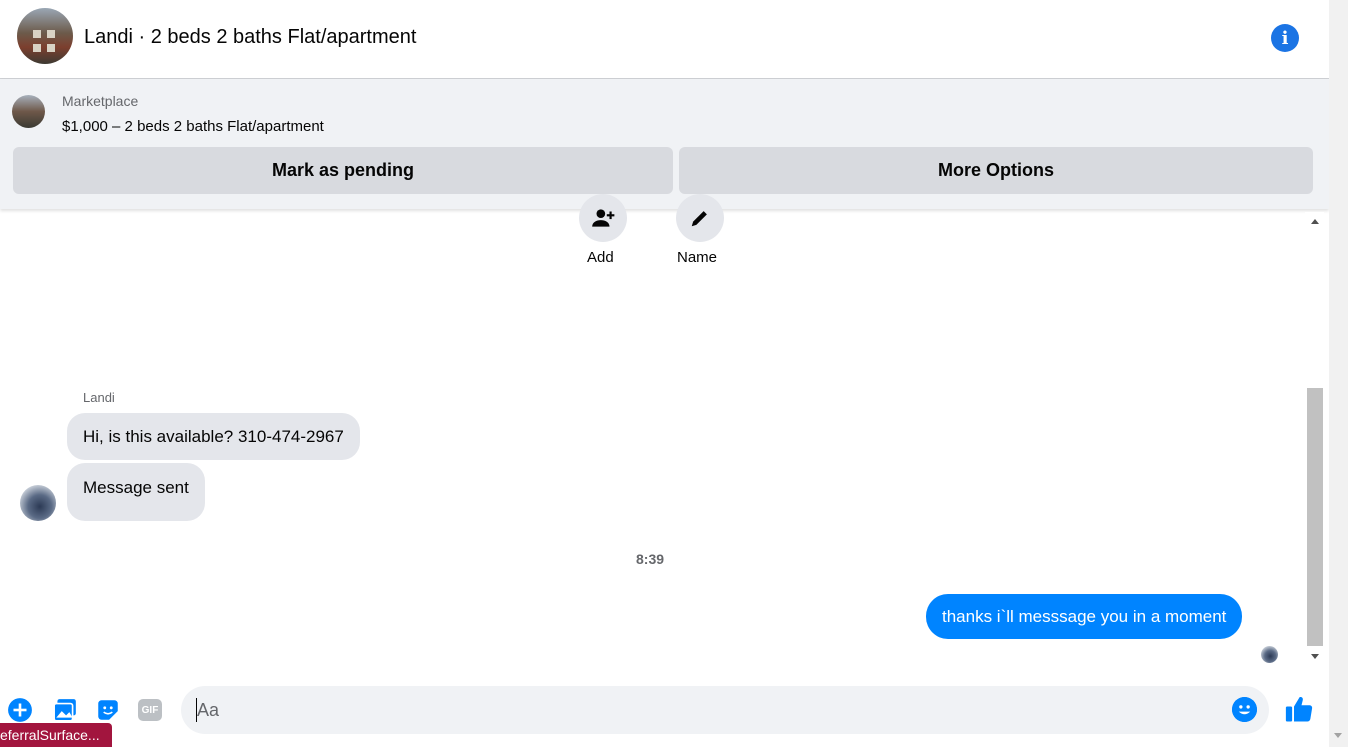  I want to click on scroll-up-arrow-icon, so click(1315, 221).